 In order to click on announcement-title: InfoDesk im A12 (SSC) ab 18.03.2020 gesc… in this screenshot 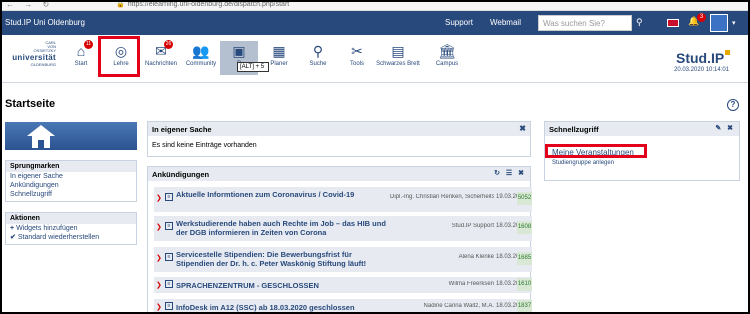, I will do `click(281, 307)`.